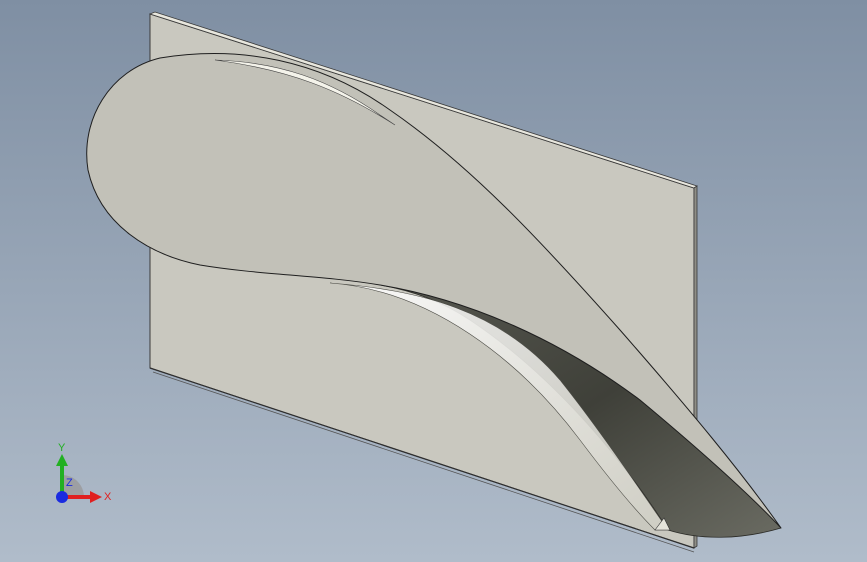  What do you see at coordinates (62, 497) in the screenshot?
I see `z-axis-dot-icon` at bounding box center [62, 497].